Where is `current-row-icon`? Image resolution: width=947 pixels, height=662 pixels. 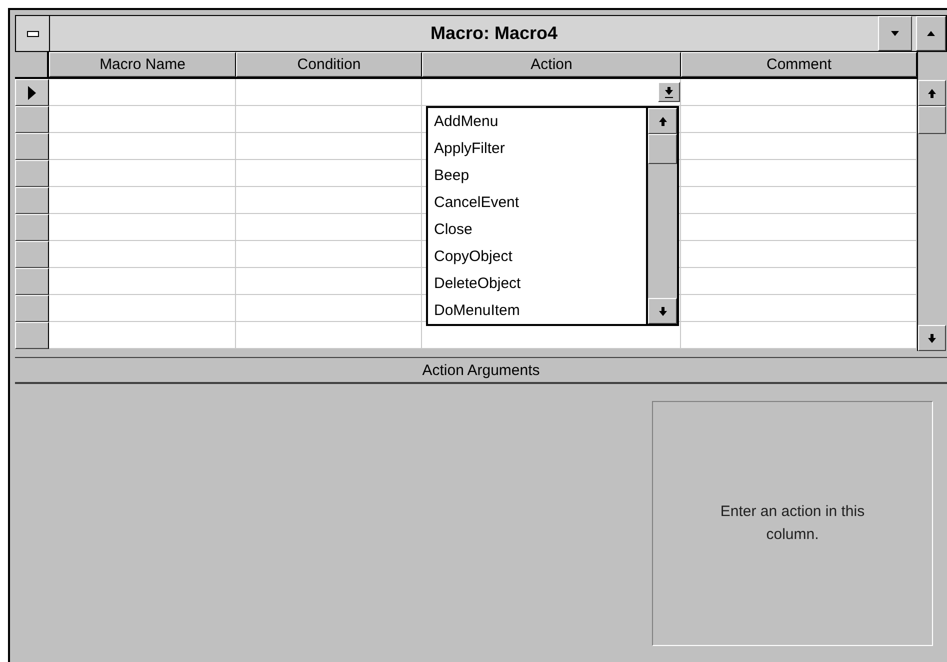 current-row-icon is located at coordinates (32, 93).